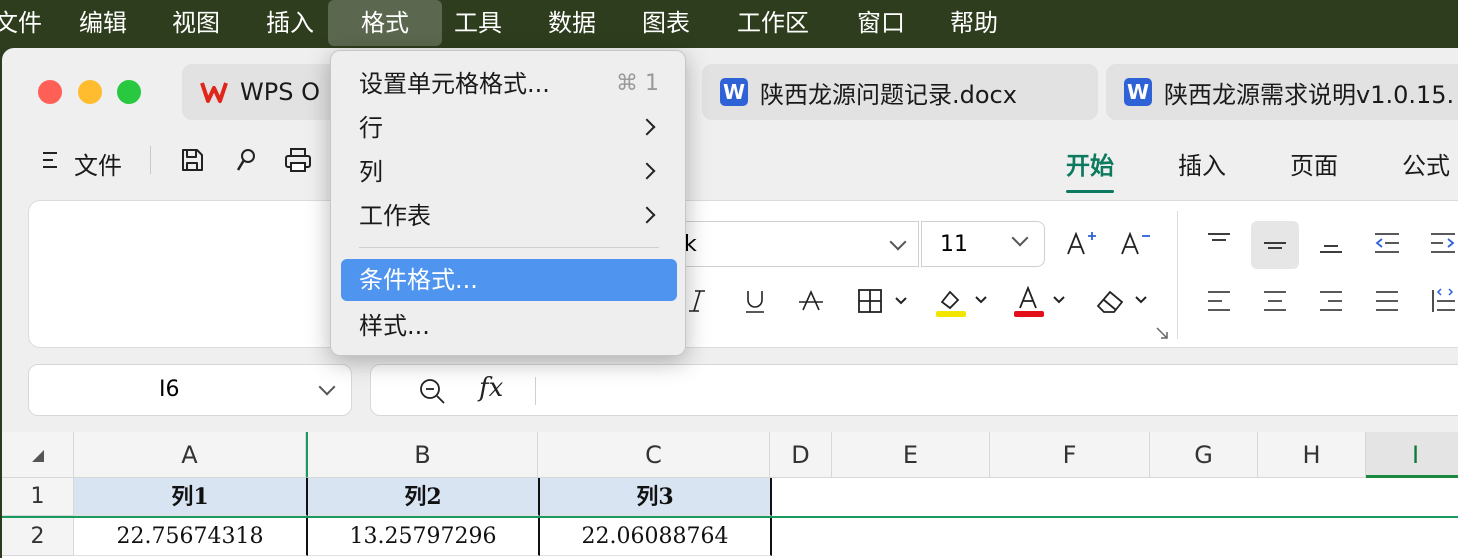 The image size is (1458, 558). Describe the element at coordinates (1439, 243) in the screenshot. I see `increase-indent-icon` at that location.